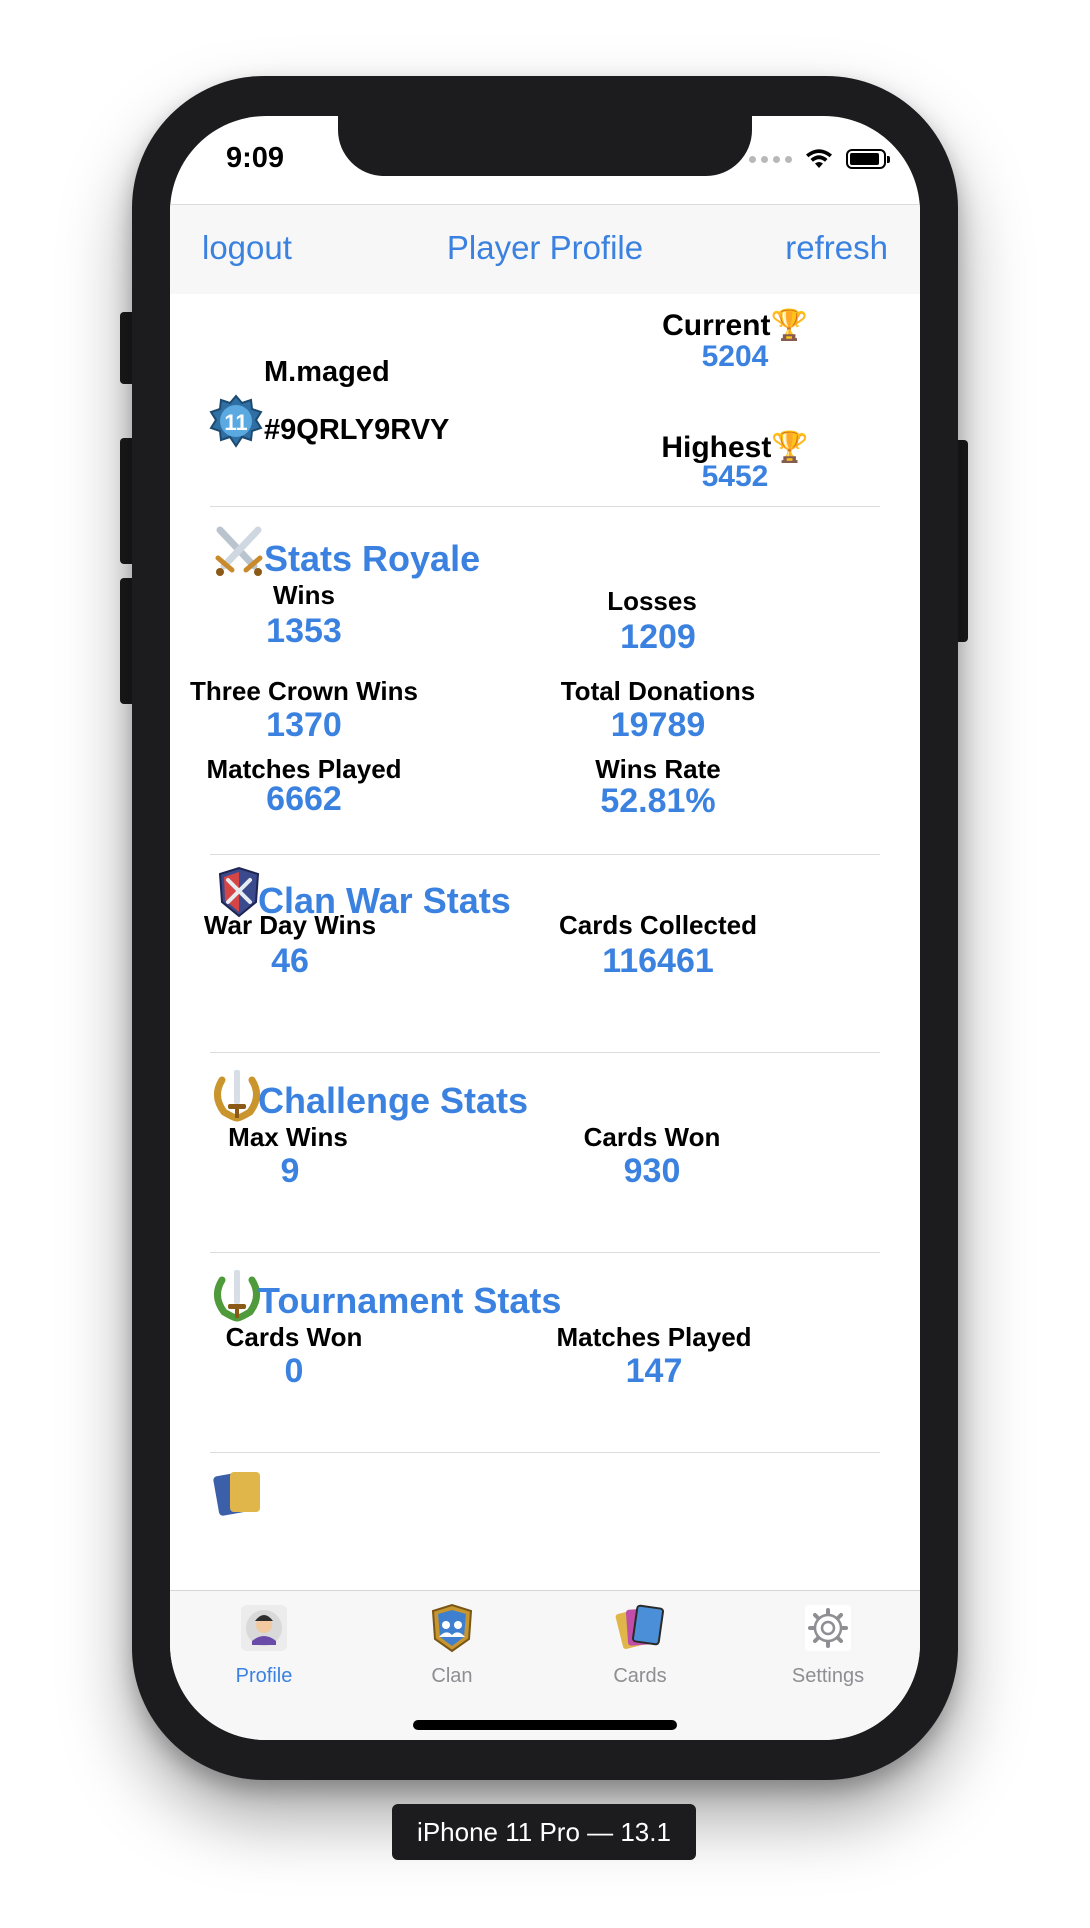  What do you see at coordinates (239, 551) in the screenshot?
I see `crossed-swords-icon` at bounding box center [239, 551].